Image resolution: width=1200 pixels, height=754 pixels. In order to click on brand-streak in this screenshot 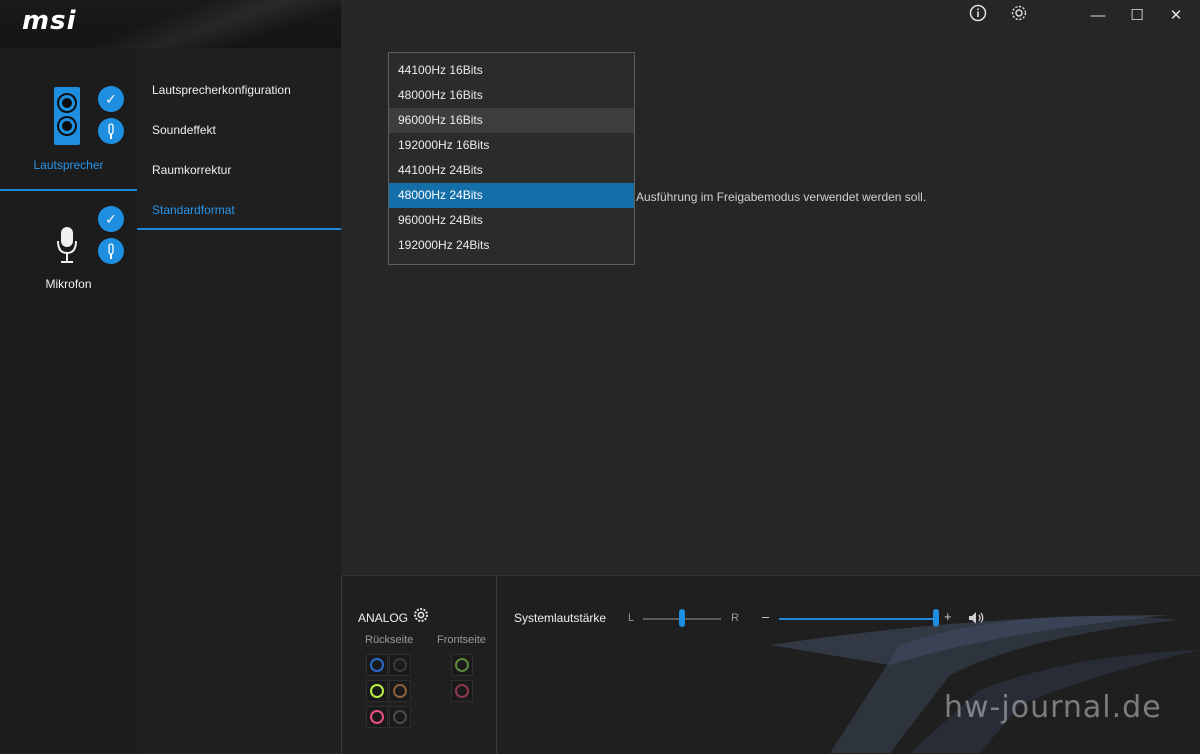, I will do `click(220, 24)`.